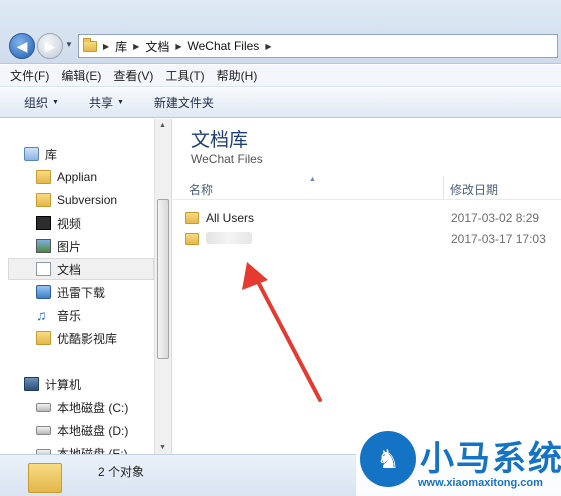  Describe the element at coordinates (388, 459) in the screenshot. I see `horse-logo-icon: ♞` at that location.